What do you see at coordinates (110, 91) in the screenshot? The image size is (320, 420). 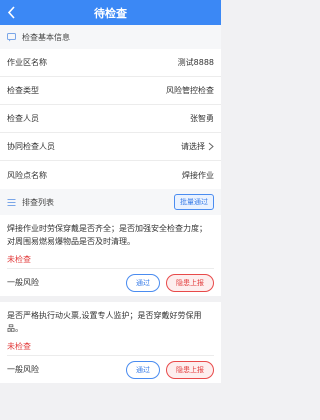 I see `info-row-check-type: 检查类型 风险管控检查` at bounding box center [110, 91].